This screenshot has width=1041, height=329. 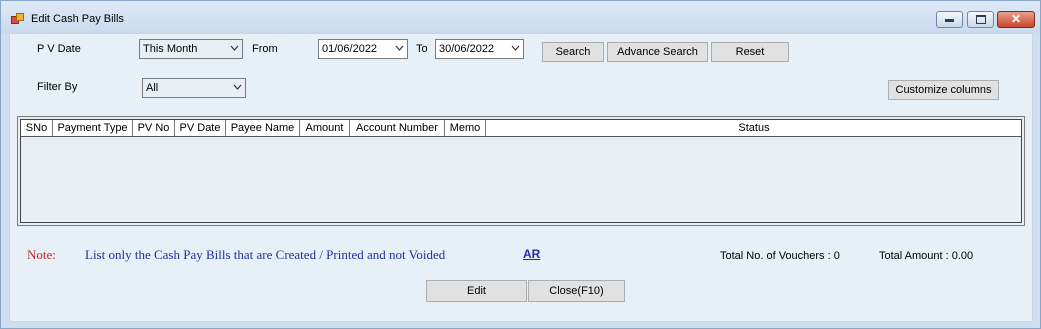 I want to click on from-label: From, so click(x=265, y=49).